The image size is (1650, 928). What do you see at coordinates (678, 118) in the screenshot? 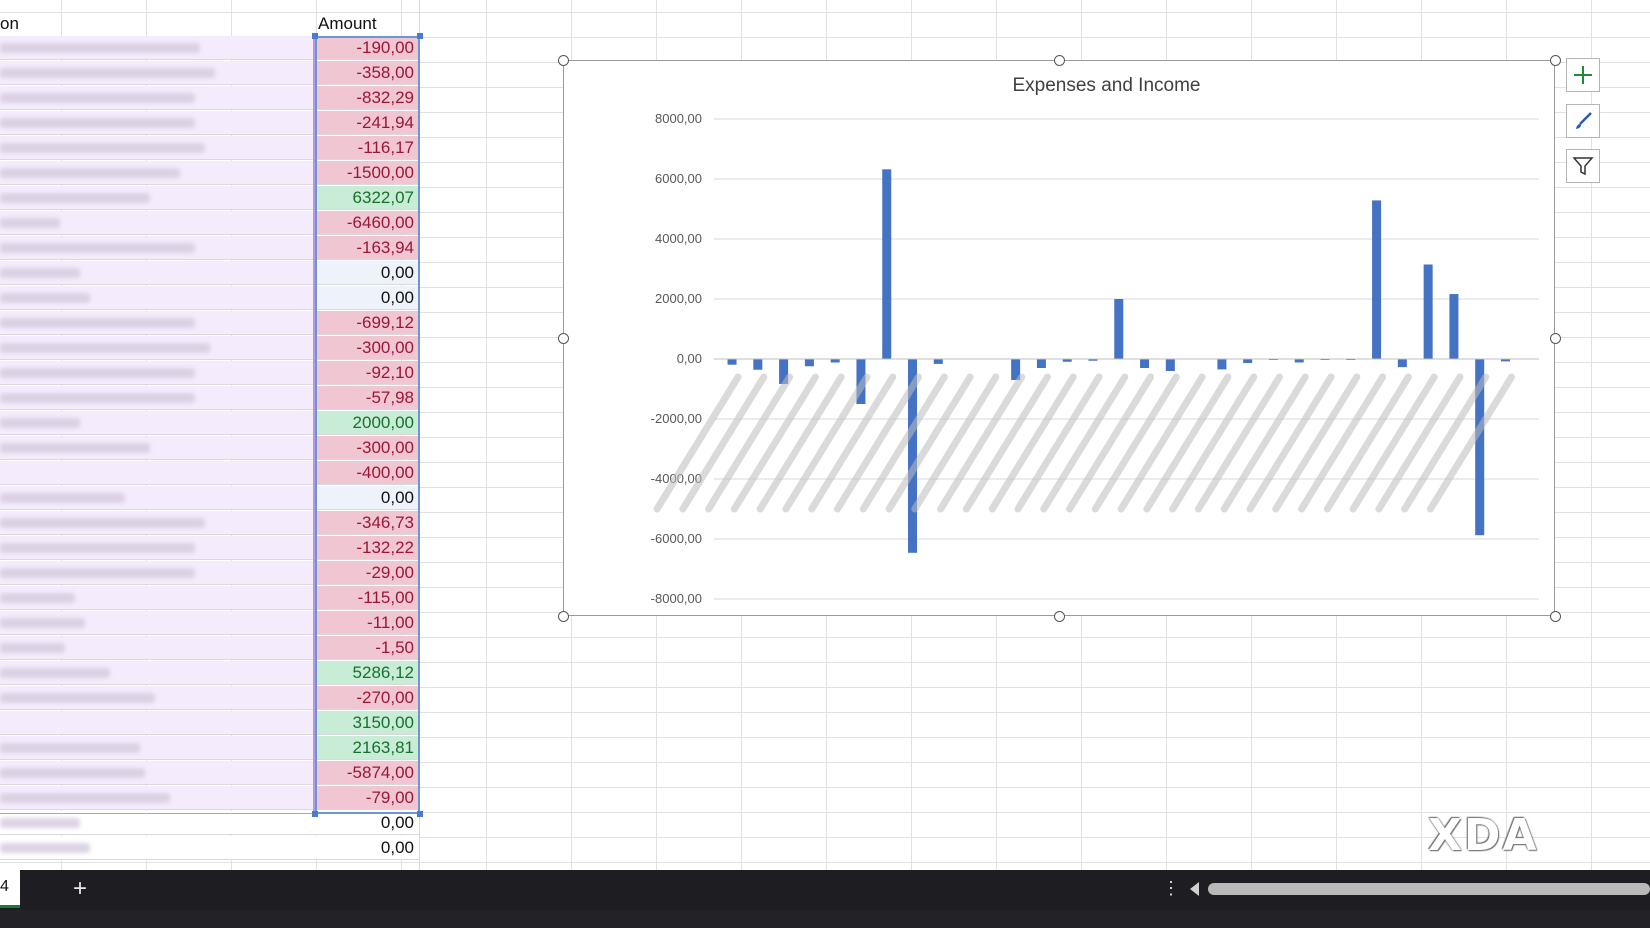
I see `y-tick-label: 8000,00` at bounding box center [678, 118].